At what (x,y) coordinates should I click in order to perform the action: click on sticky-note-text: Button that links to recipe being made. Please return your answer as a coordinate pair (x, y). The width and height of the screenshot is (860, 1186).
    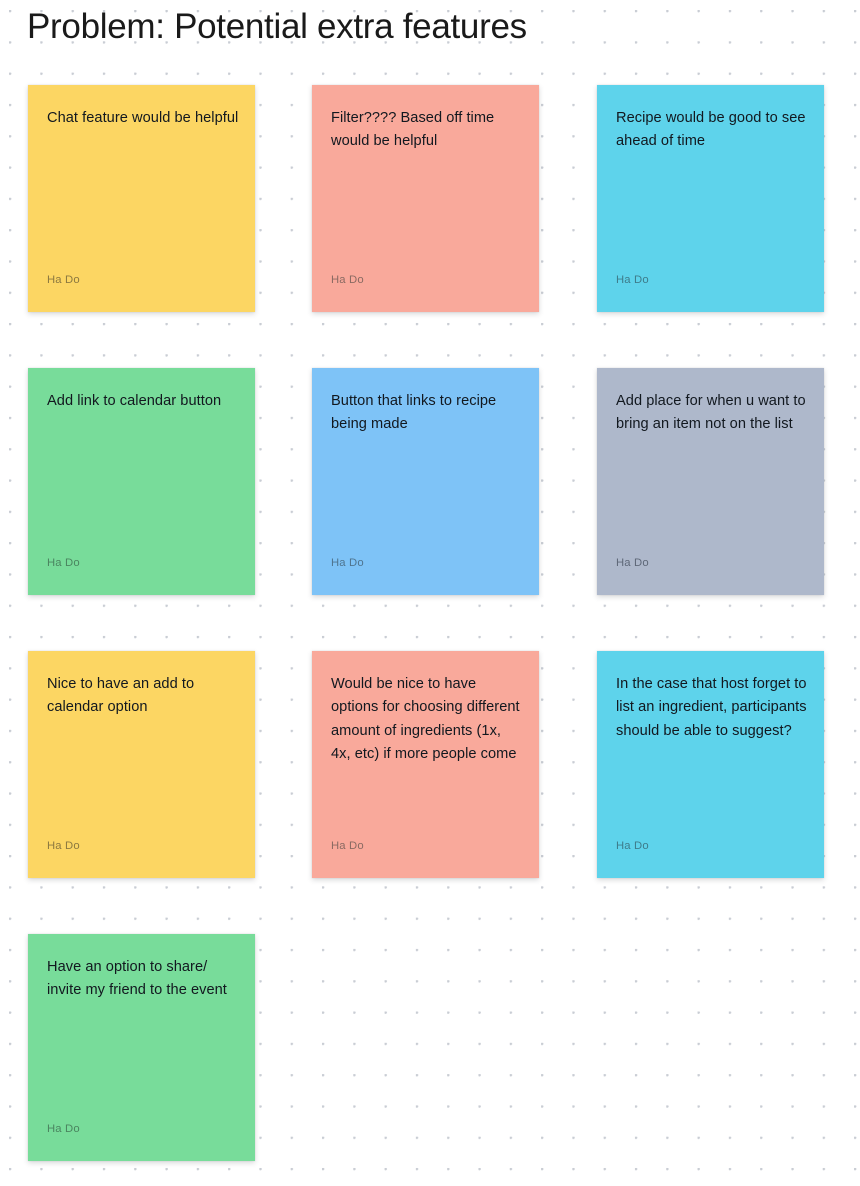
    Looking at the image, I should click on (416, 413).